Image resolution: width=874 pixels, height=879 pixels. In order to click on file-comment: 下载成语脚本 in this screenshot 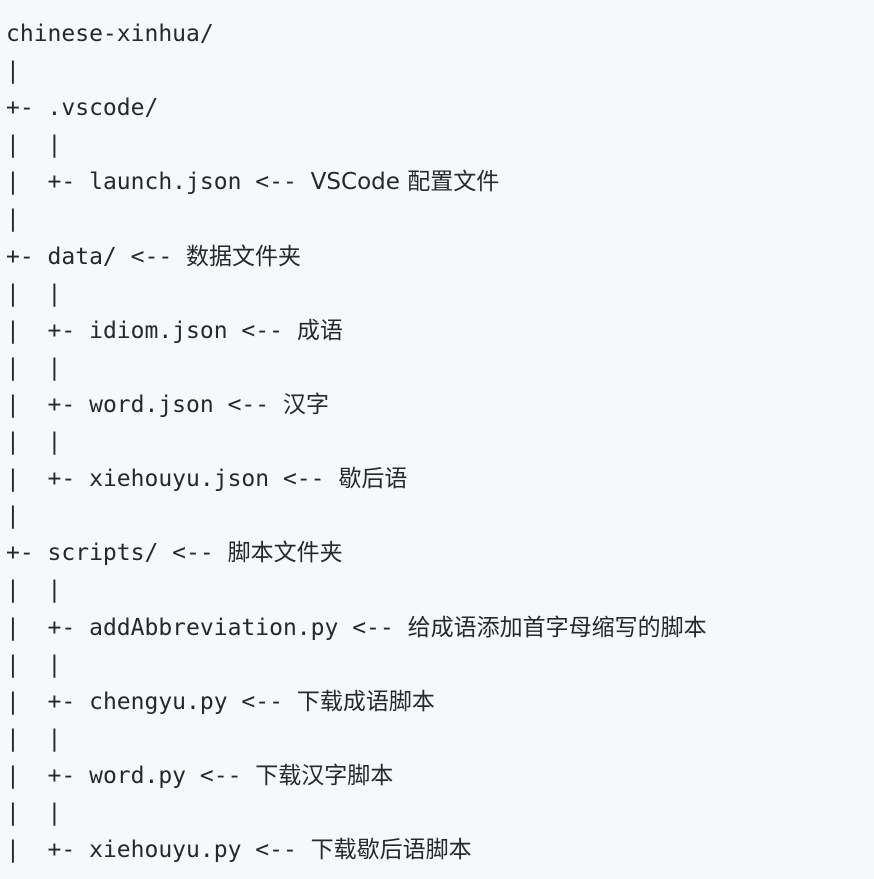, I will do `click(365, 701)`.